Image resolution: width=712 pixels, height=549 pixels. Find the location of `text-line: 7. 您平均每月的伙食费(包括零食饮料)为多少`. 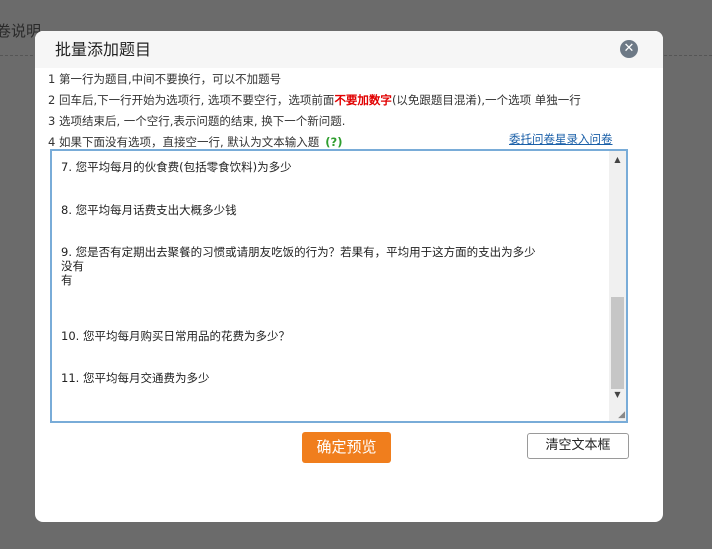

text-line: 7. 您平均每月的伙食费(包括零食饮料)为多少 is located at coordinates (176, 167).